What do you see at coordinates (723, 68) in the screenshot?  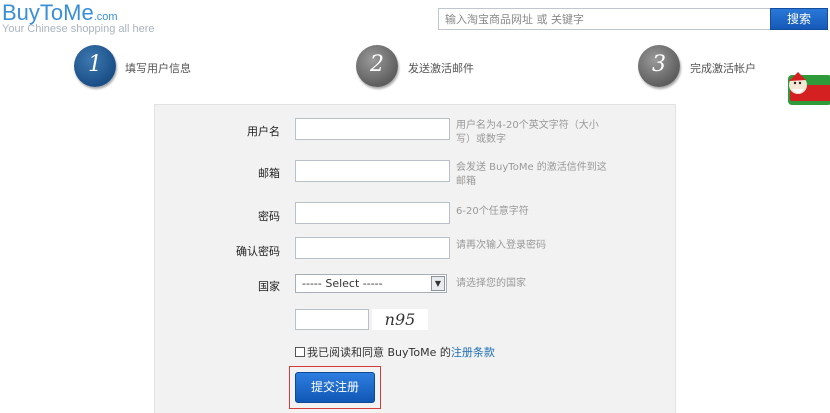 I see `step-3-label: 完成激活帐户` at bounding box center [723, 68].